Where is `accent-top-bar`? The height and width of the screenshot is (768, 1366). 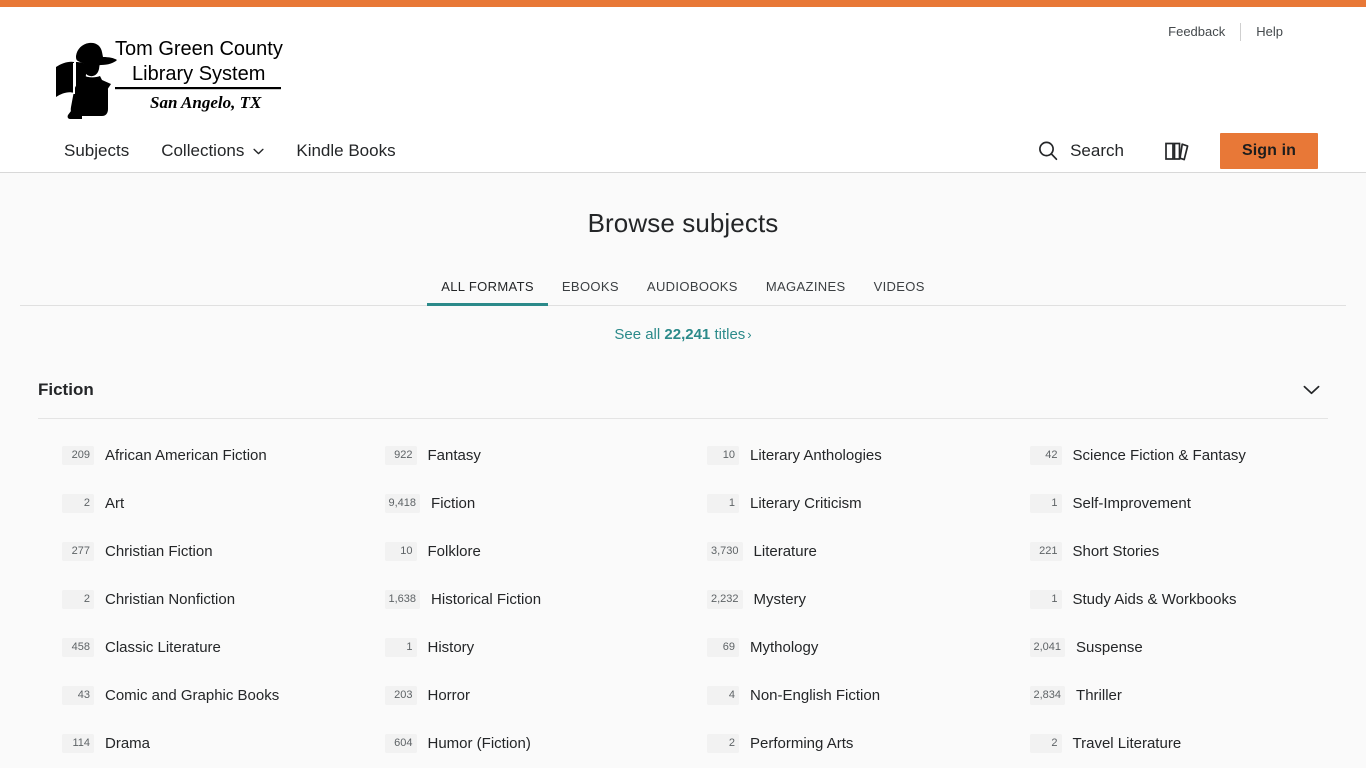 accent-top-bar is located at coordinates (683, 3).